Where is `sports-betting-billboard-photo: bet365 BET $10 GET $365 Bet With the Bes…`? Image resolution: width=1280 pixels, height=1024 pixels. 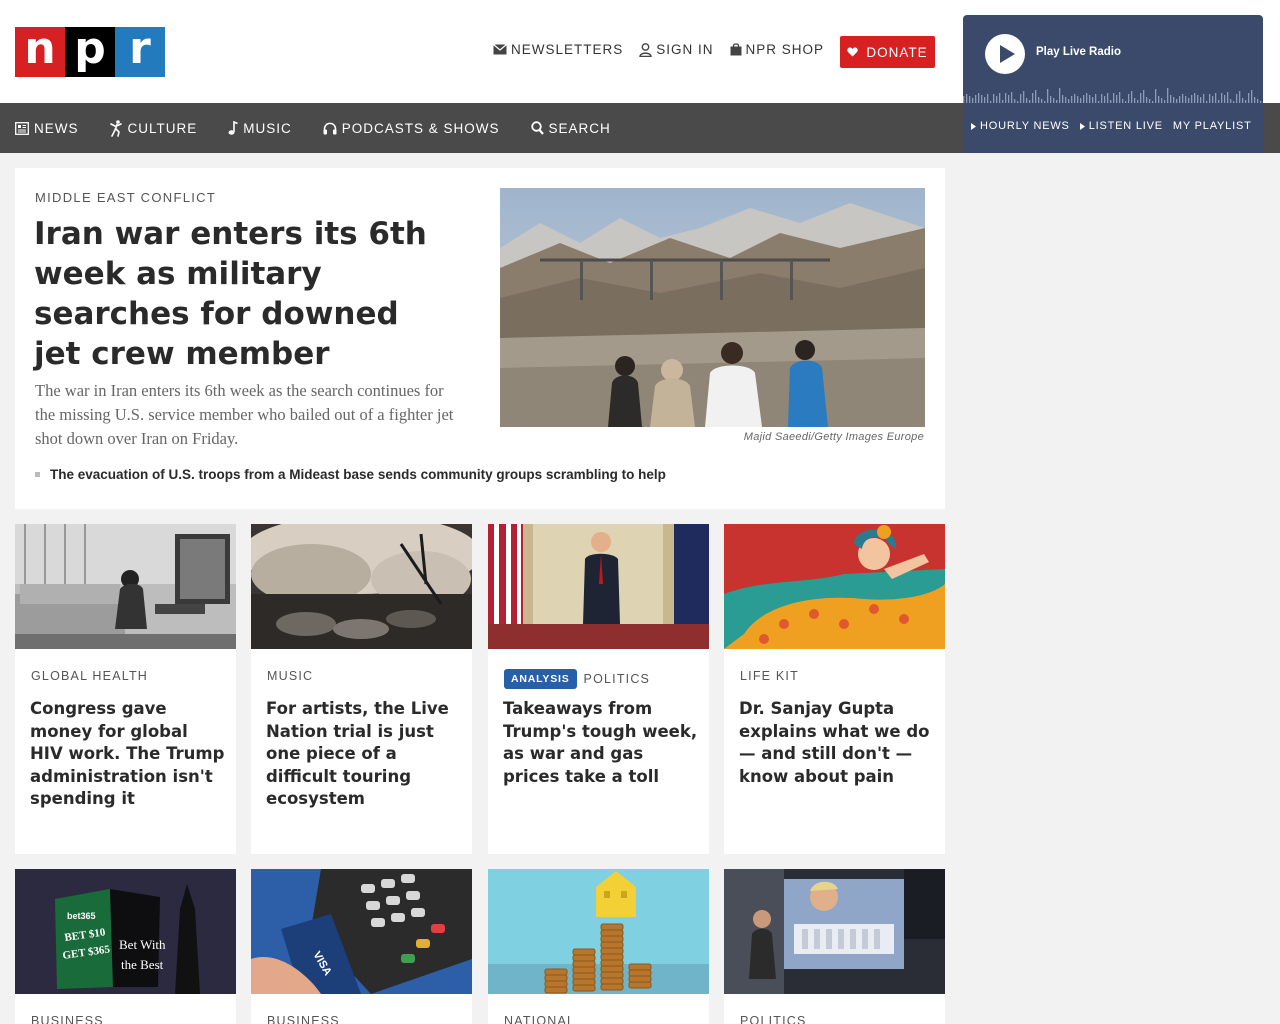
sports-betting-billboard-photo: bet365 BET $10 GET $365 Bet With the Bes… is located at coordinates (125, 931).